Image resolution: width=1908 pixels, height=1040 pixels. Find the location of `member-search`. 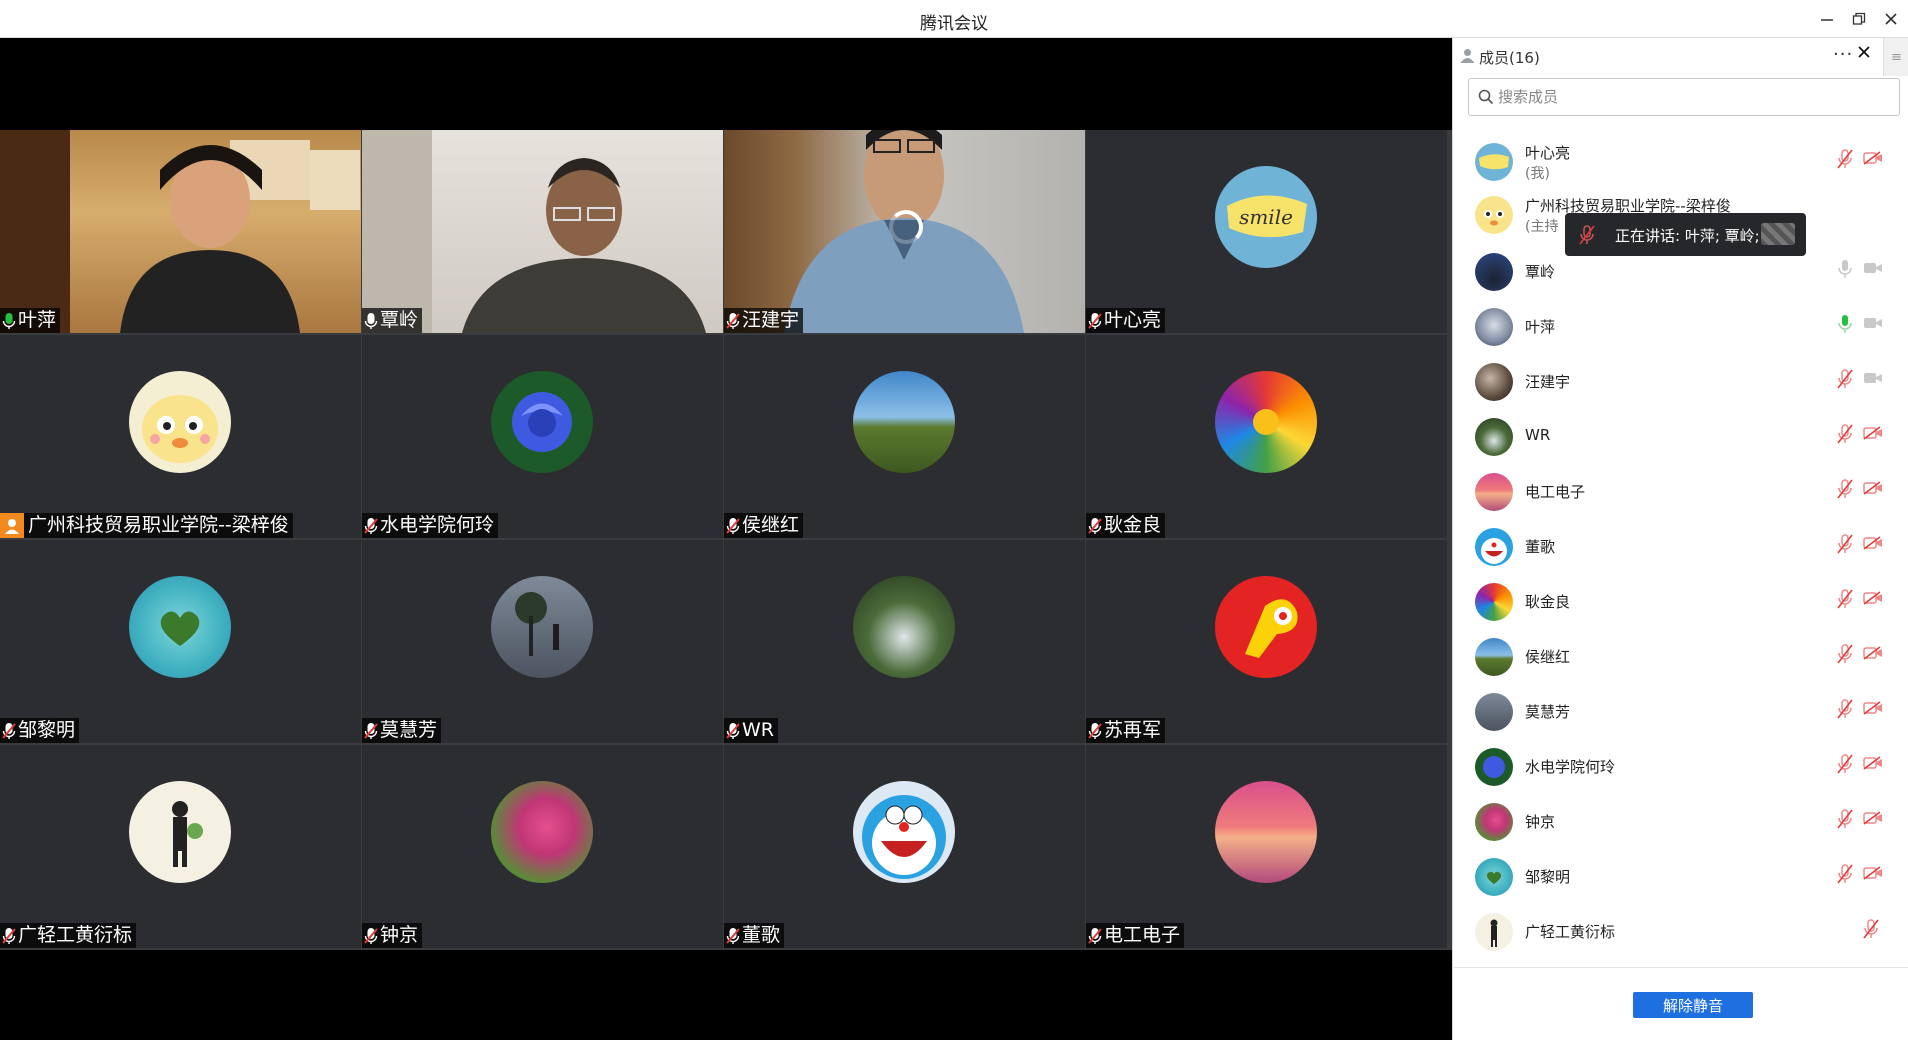

member-search is located at coordinates (1684, 97).